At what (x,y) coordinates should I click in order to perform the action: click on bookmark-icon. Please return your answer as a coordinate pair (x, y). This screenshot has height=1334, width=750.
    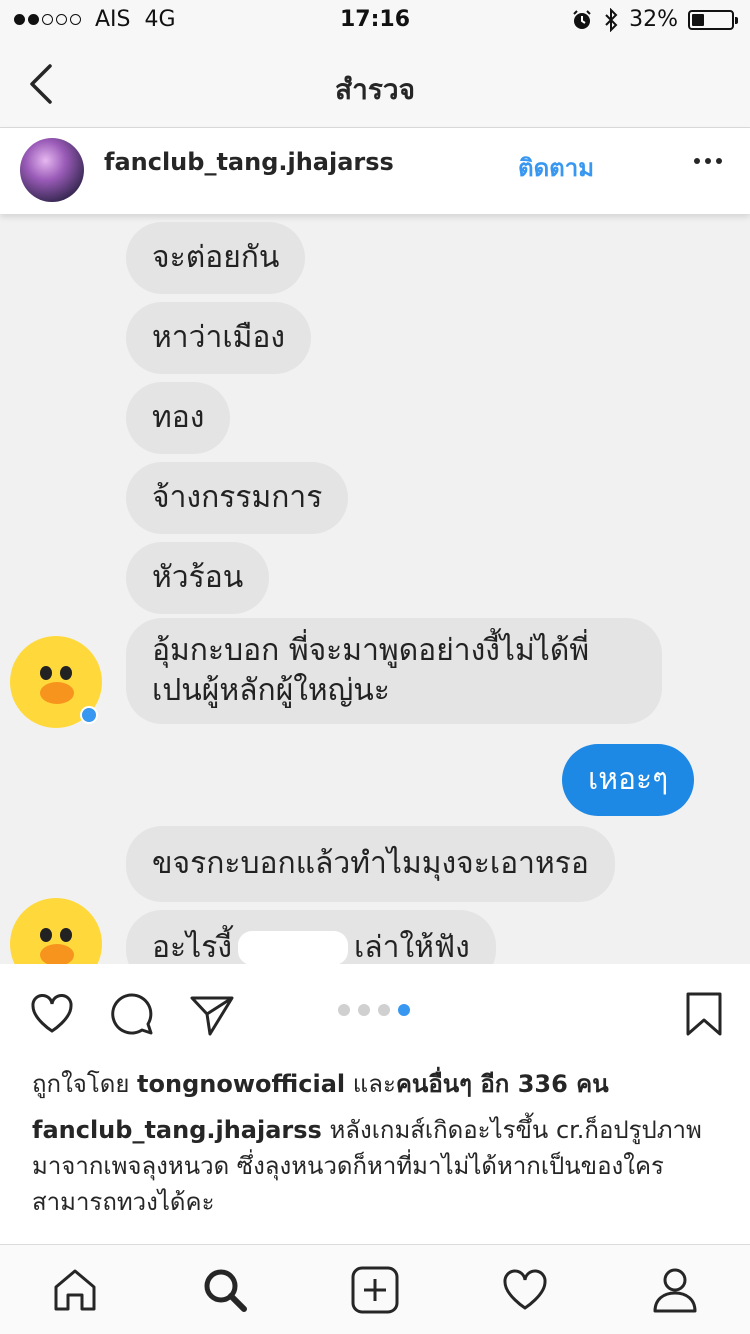
    Looking at the image, I should click on (704, 1014).